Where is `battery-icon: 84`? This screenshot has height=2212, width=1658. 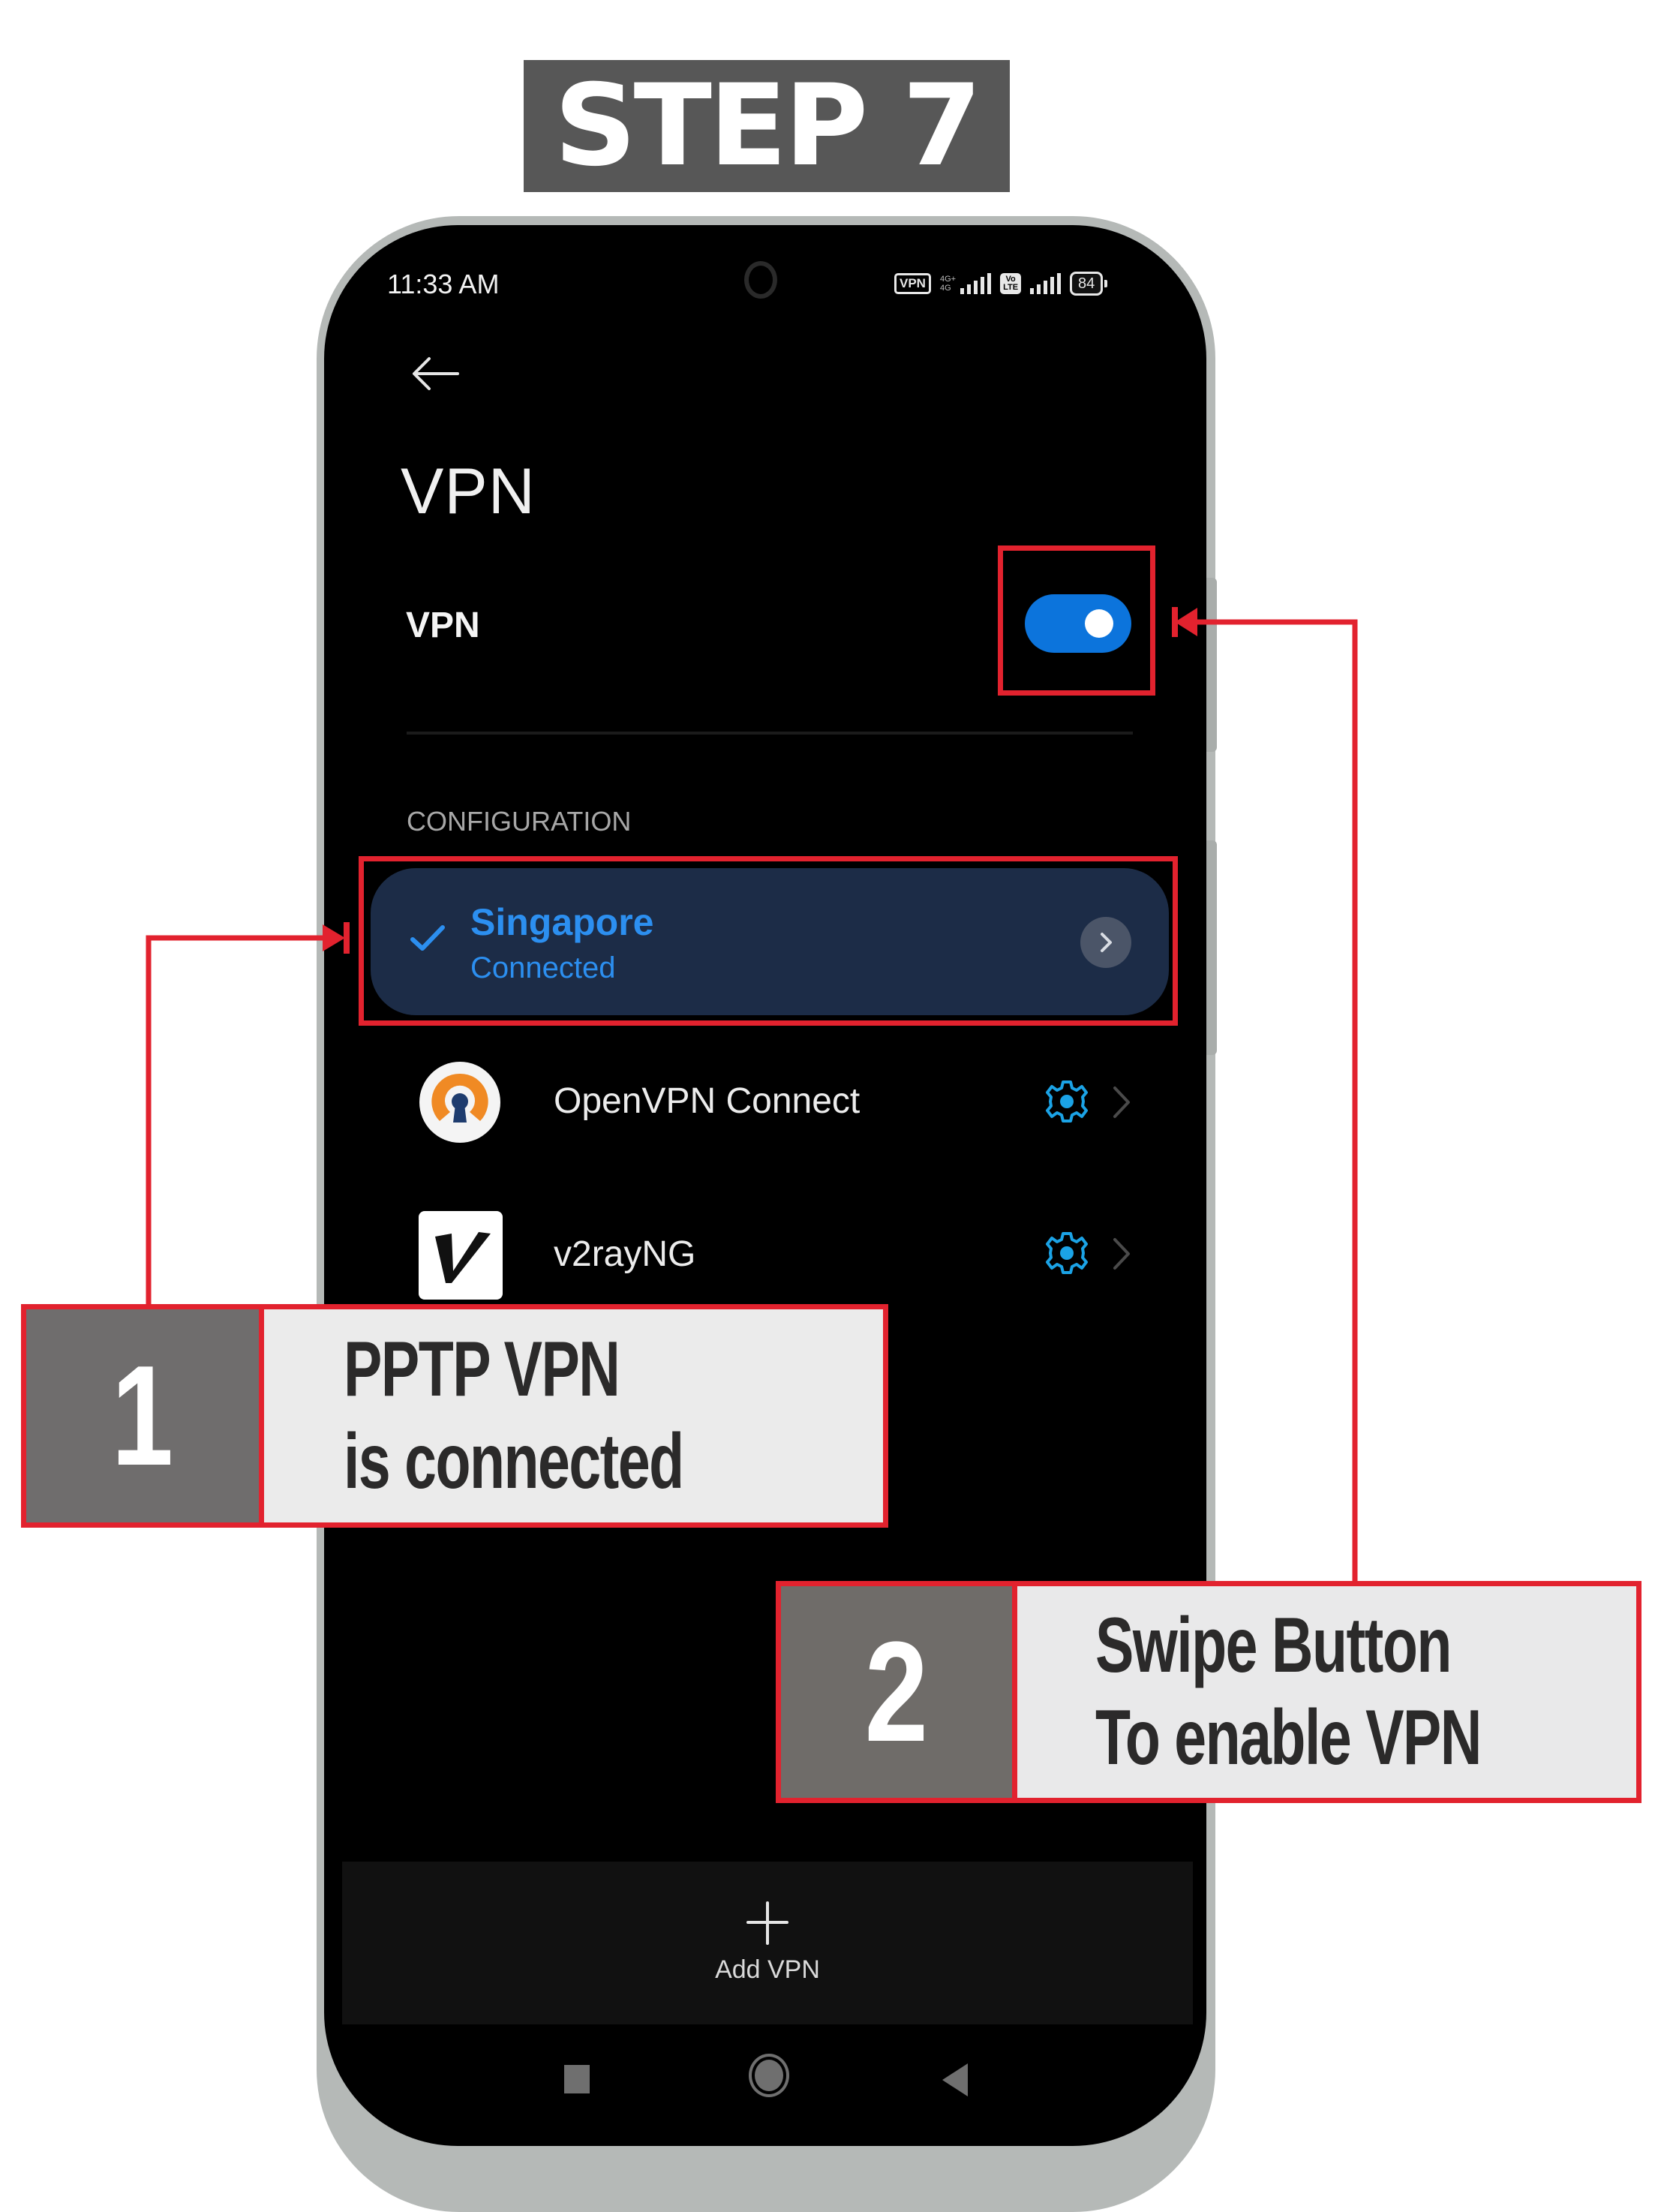 battery-icon: 84 is located at coordinates (1089, 284).